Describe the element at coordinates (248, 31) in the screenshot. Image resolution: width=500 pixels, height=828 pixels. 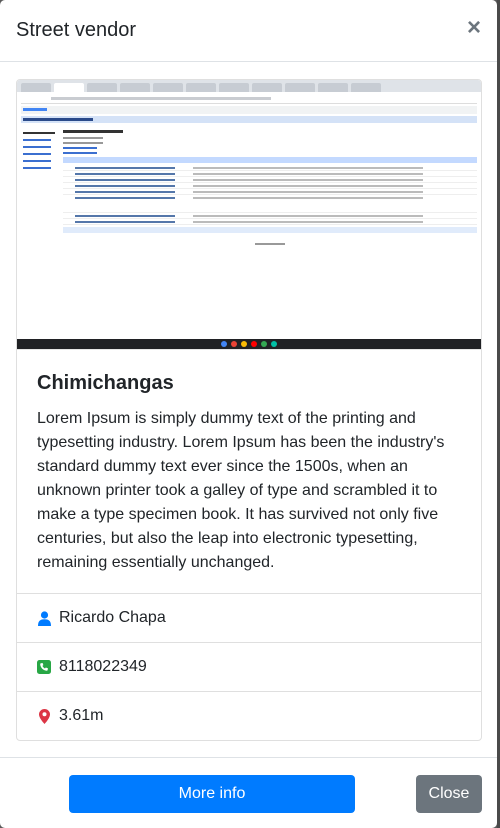
I see `modal-header: Street vendor ×` at that location.